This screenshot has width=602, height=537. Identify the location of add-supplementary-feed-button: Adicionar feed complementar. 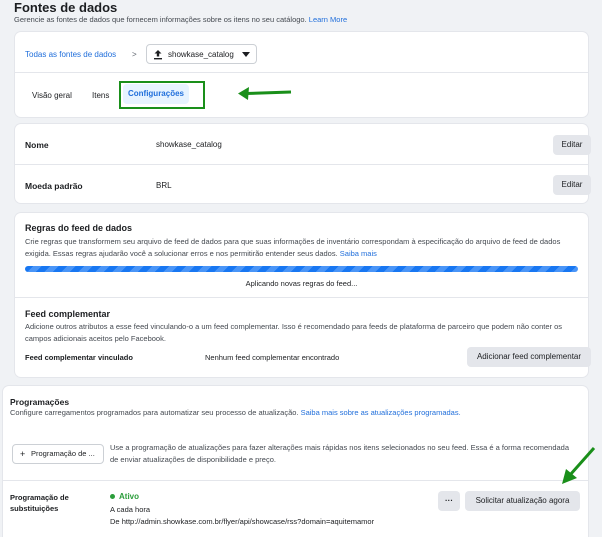
(529, 357).